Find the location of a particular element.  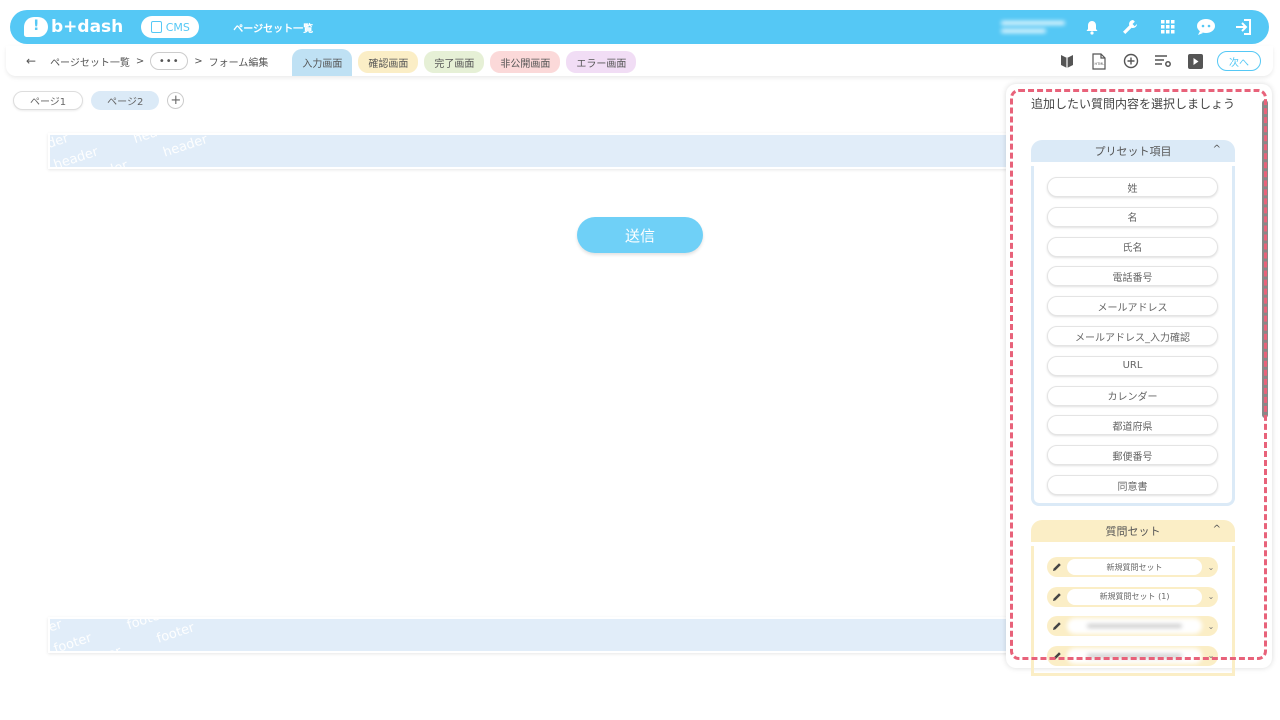

top-bar: b+dash CMS ページセット一覧 is located at coordinates (639, 27).